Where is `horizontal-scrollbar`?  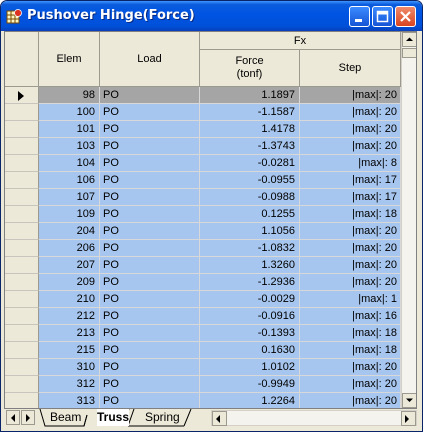
horizontal-scrollbar is located at coordinates (314, 418).